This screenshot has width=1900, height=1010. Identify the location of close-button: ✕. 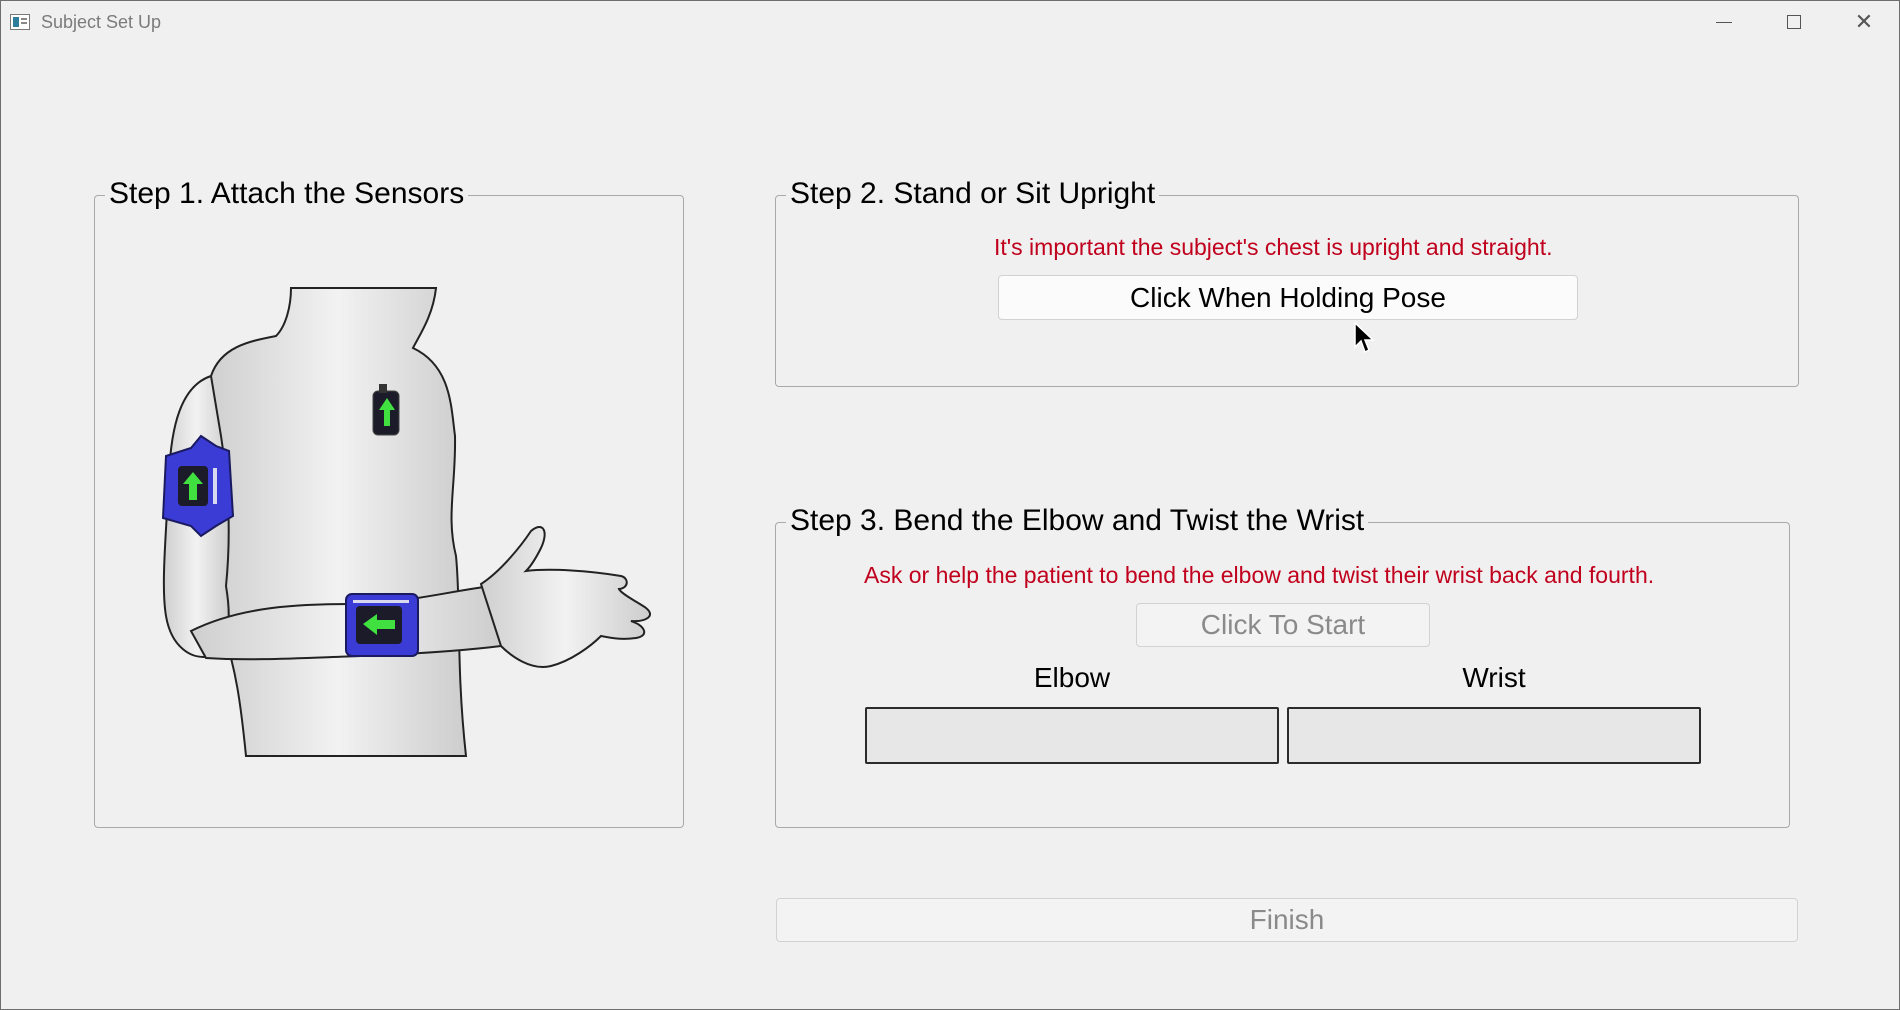
(1864, 22).